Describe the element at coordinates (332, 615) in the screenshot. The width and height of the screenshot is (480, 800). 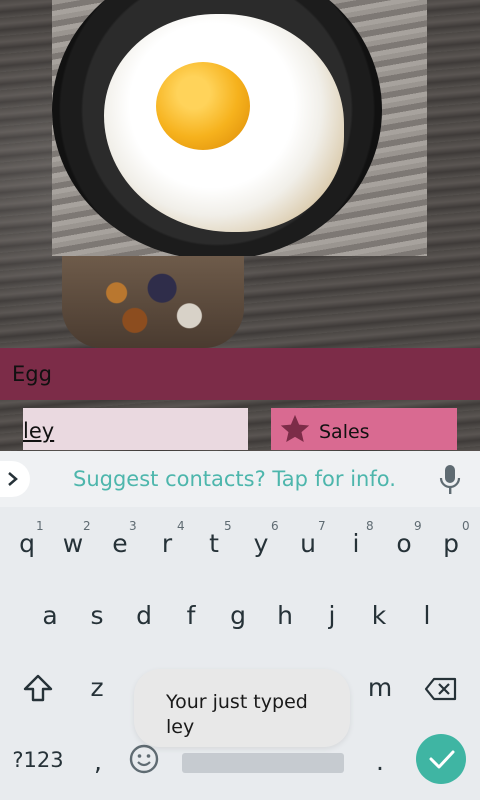
I see `key-j: j` at that location.